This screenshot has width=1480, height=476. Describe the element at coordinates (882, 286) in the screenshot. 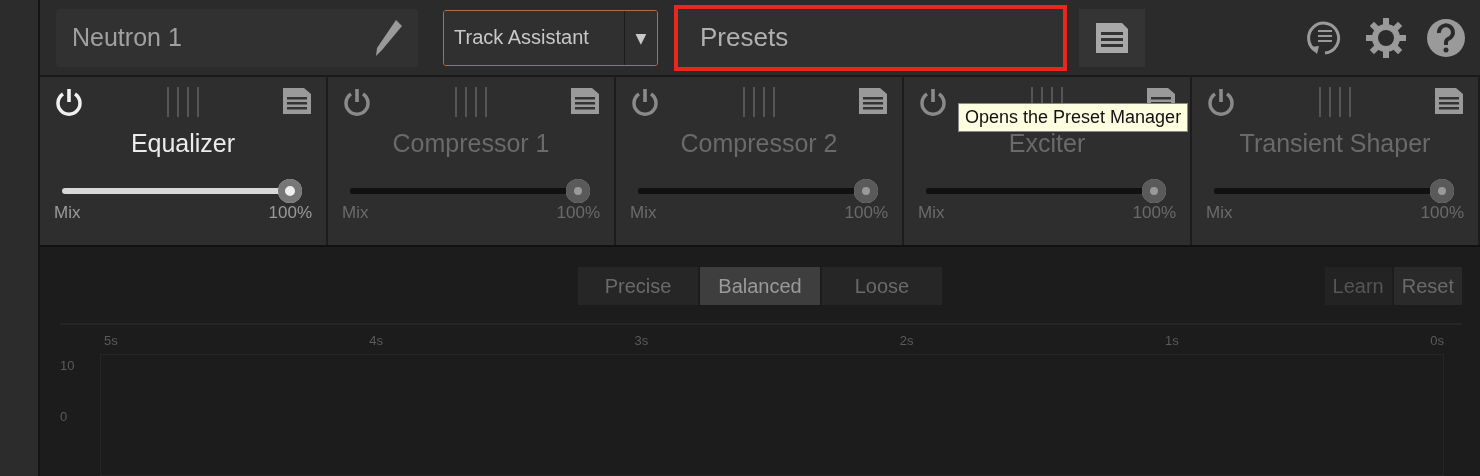

I see `mode-button: Loose` at that location.